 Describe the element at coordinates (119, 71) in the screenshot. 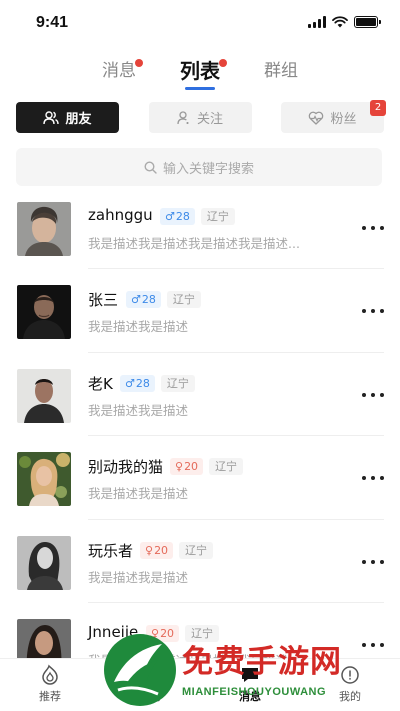

I see `tab-label: 消息` at that location.